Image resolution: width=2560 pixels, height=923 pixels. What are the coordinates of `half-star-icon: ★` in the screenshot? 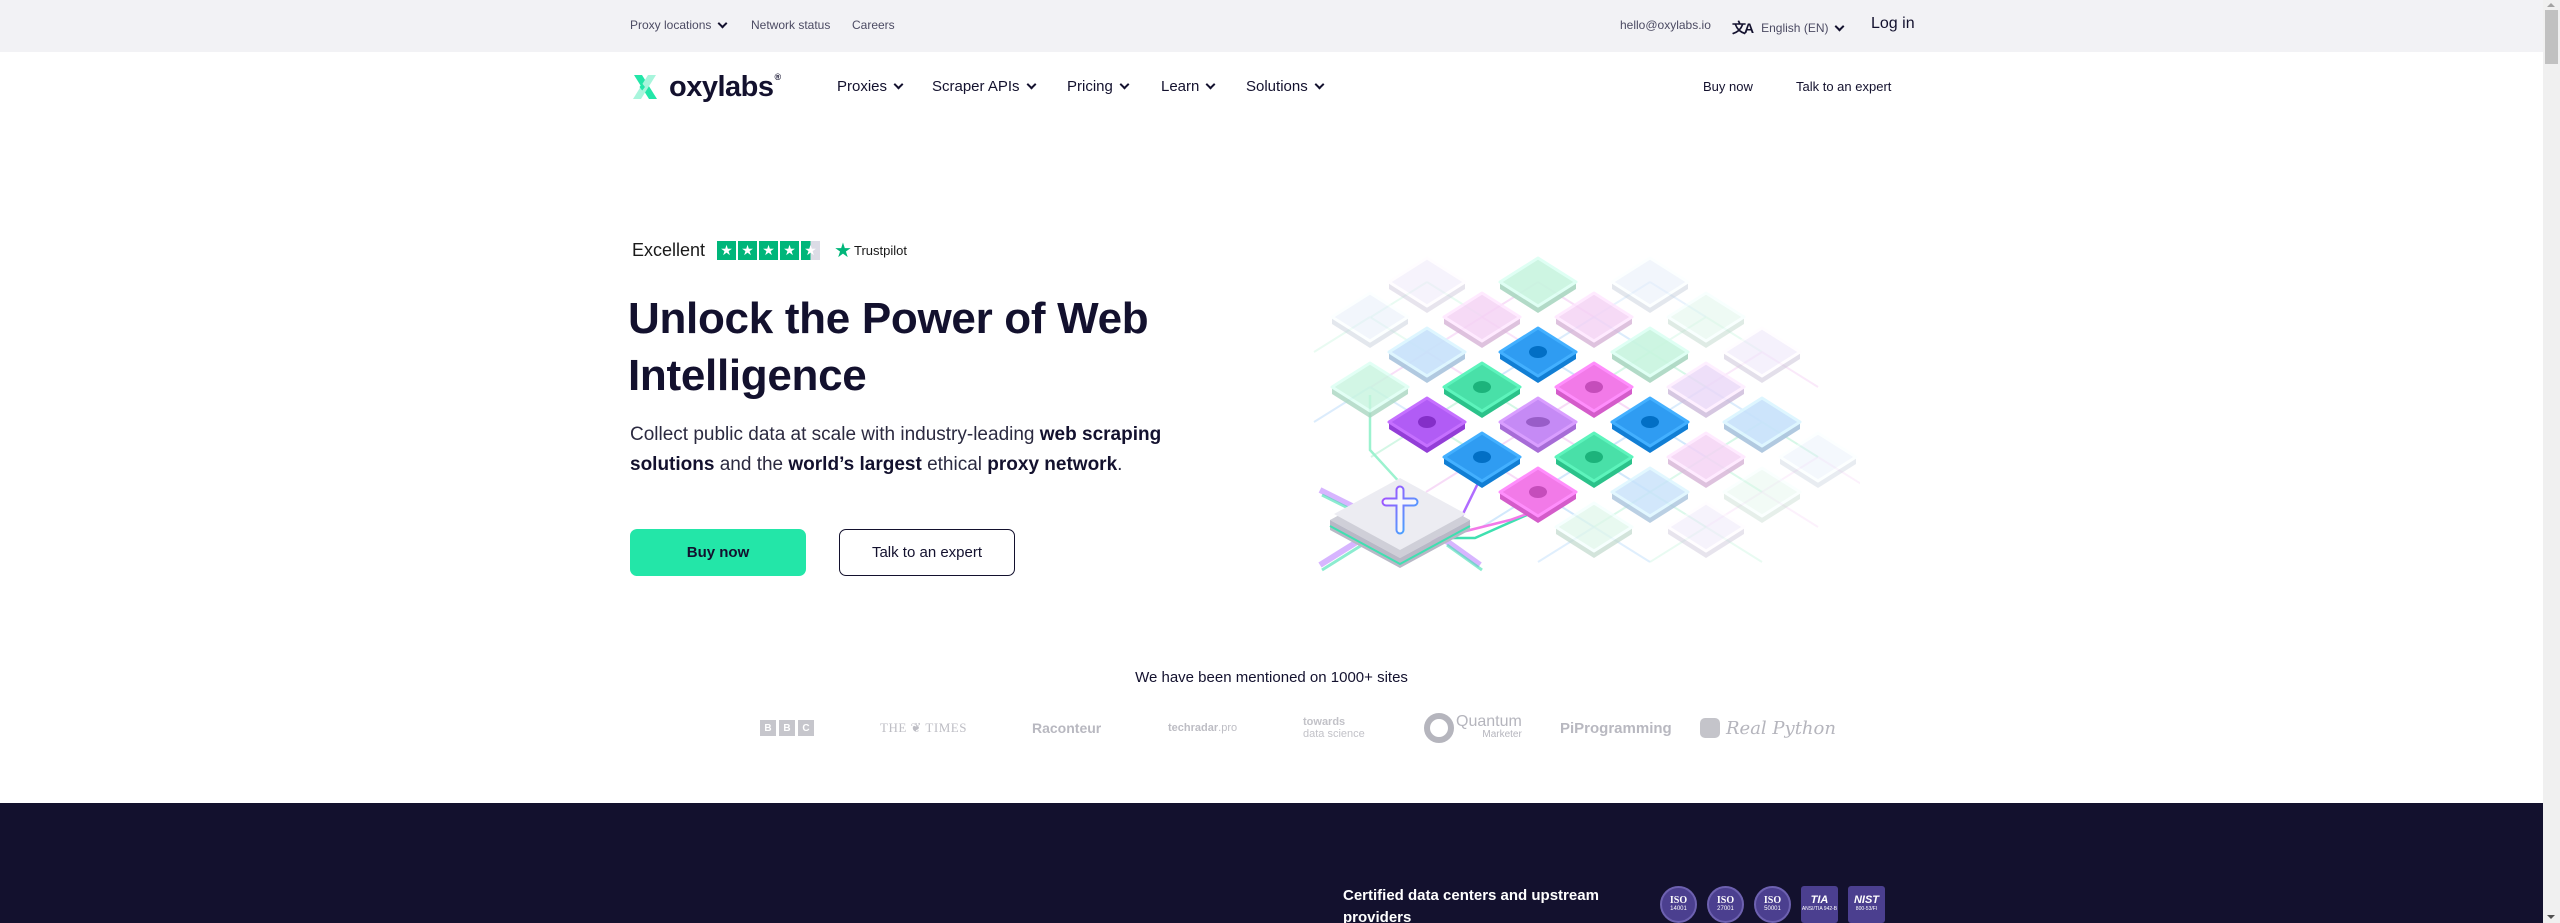 It's located at (811, 250).